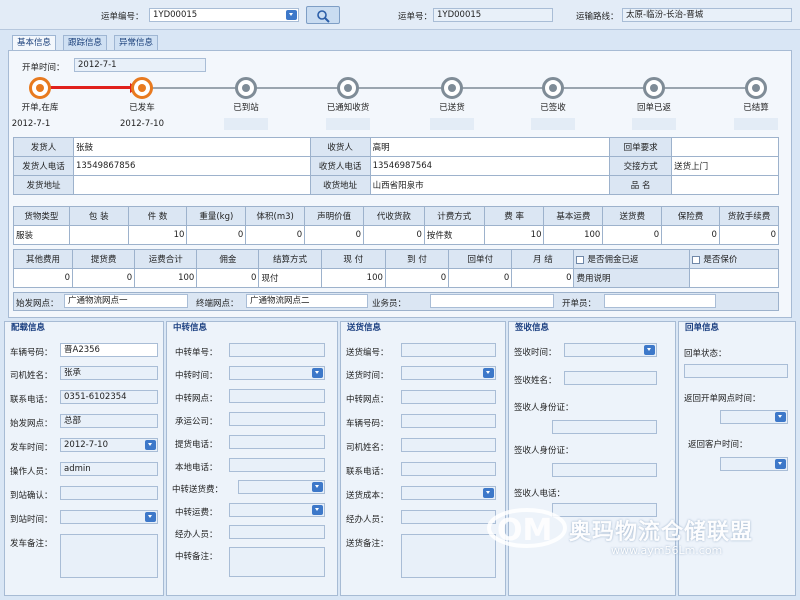 The image size is (800, 600). I want to click on goods-value: 服装, so click(41, 235).